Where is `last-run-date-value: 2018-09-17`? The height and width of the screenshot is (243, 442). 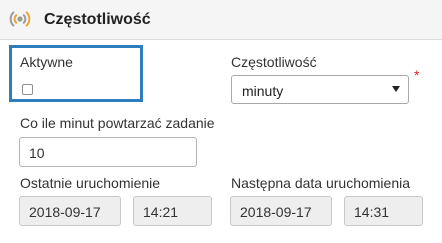 last-run-date-value: 2018-09-17 is located at coordinates (65, 212).